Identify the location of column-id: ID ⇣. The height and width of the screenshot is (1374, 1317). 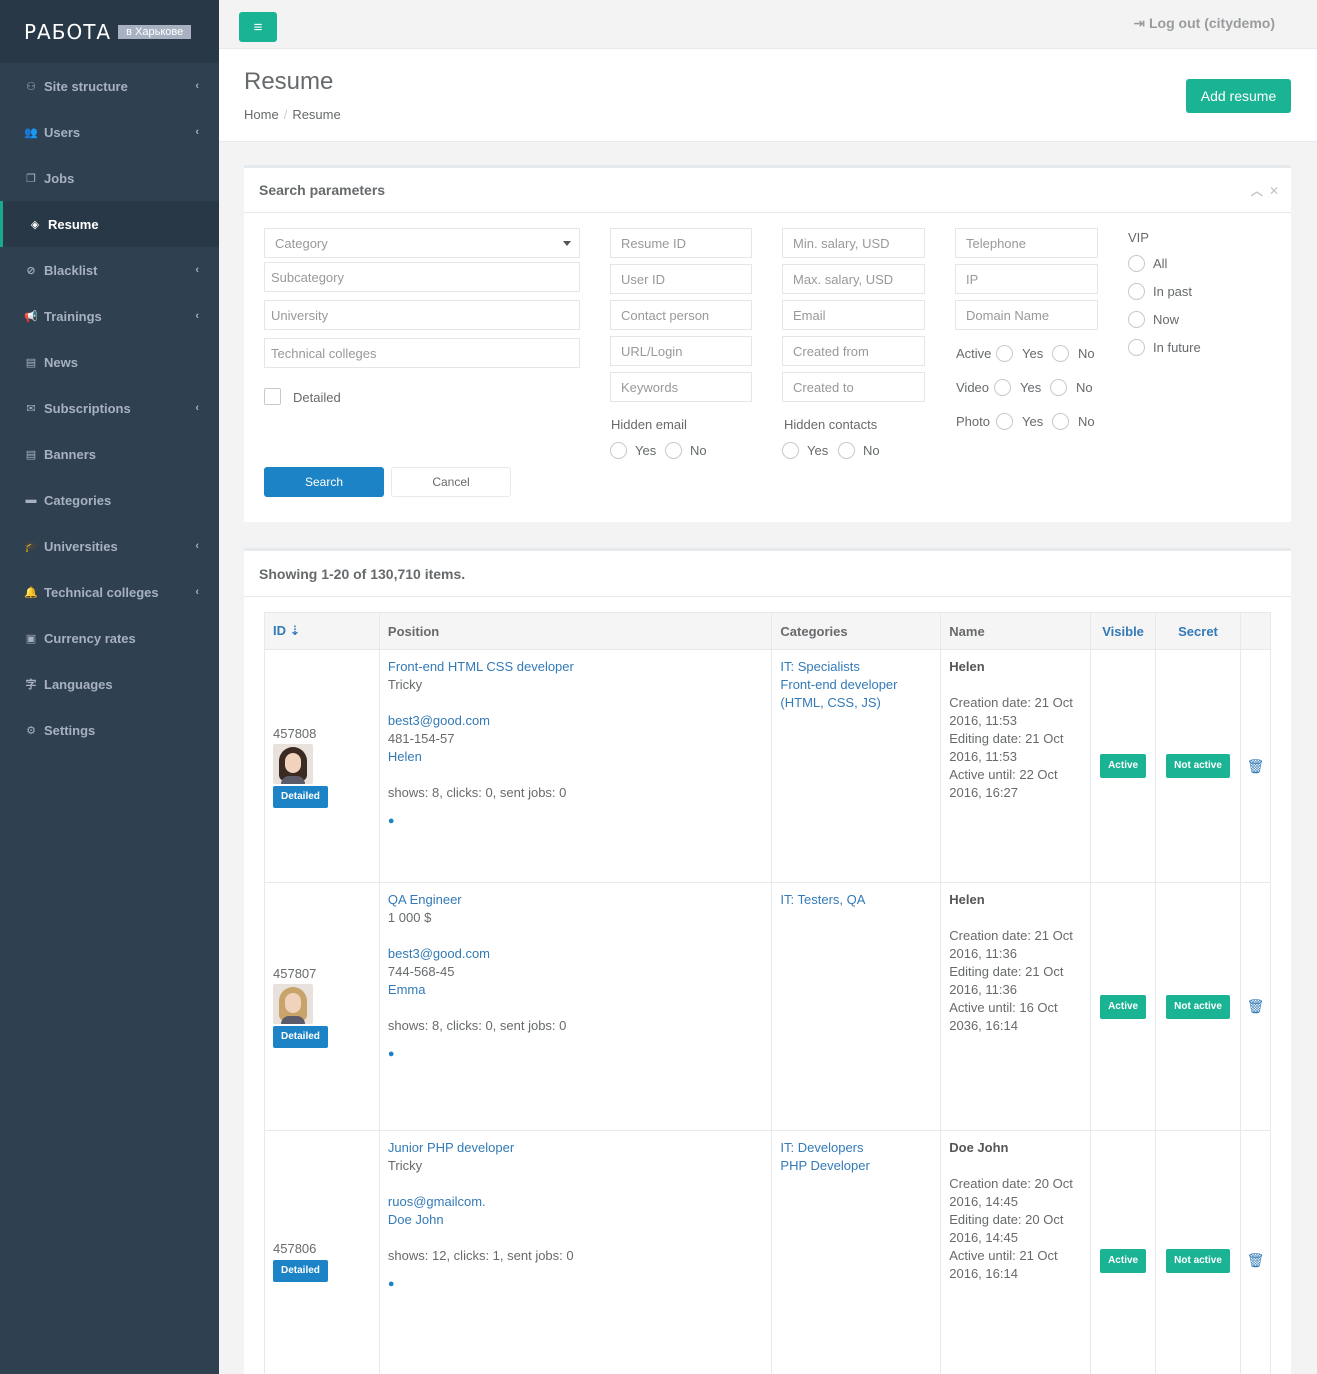
(322, 631).